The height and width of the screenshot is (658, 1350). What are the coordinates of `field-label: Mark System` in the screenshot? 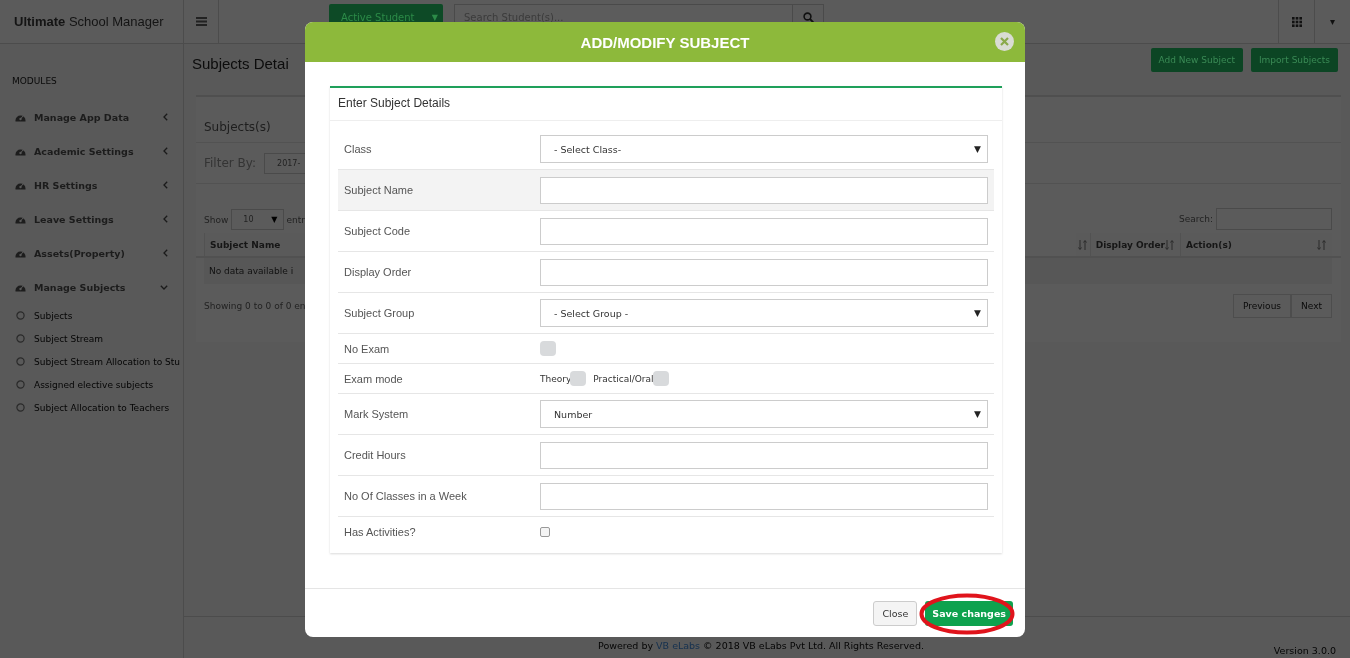 It's located at (376, 414).